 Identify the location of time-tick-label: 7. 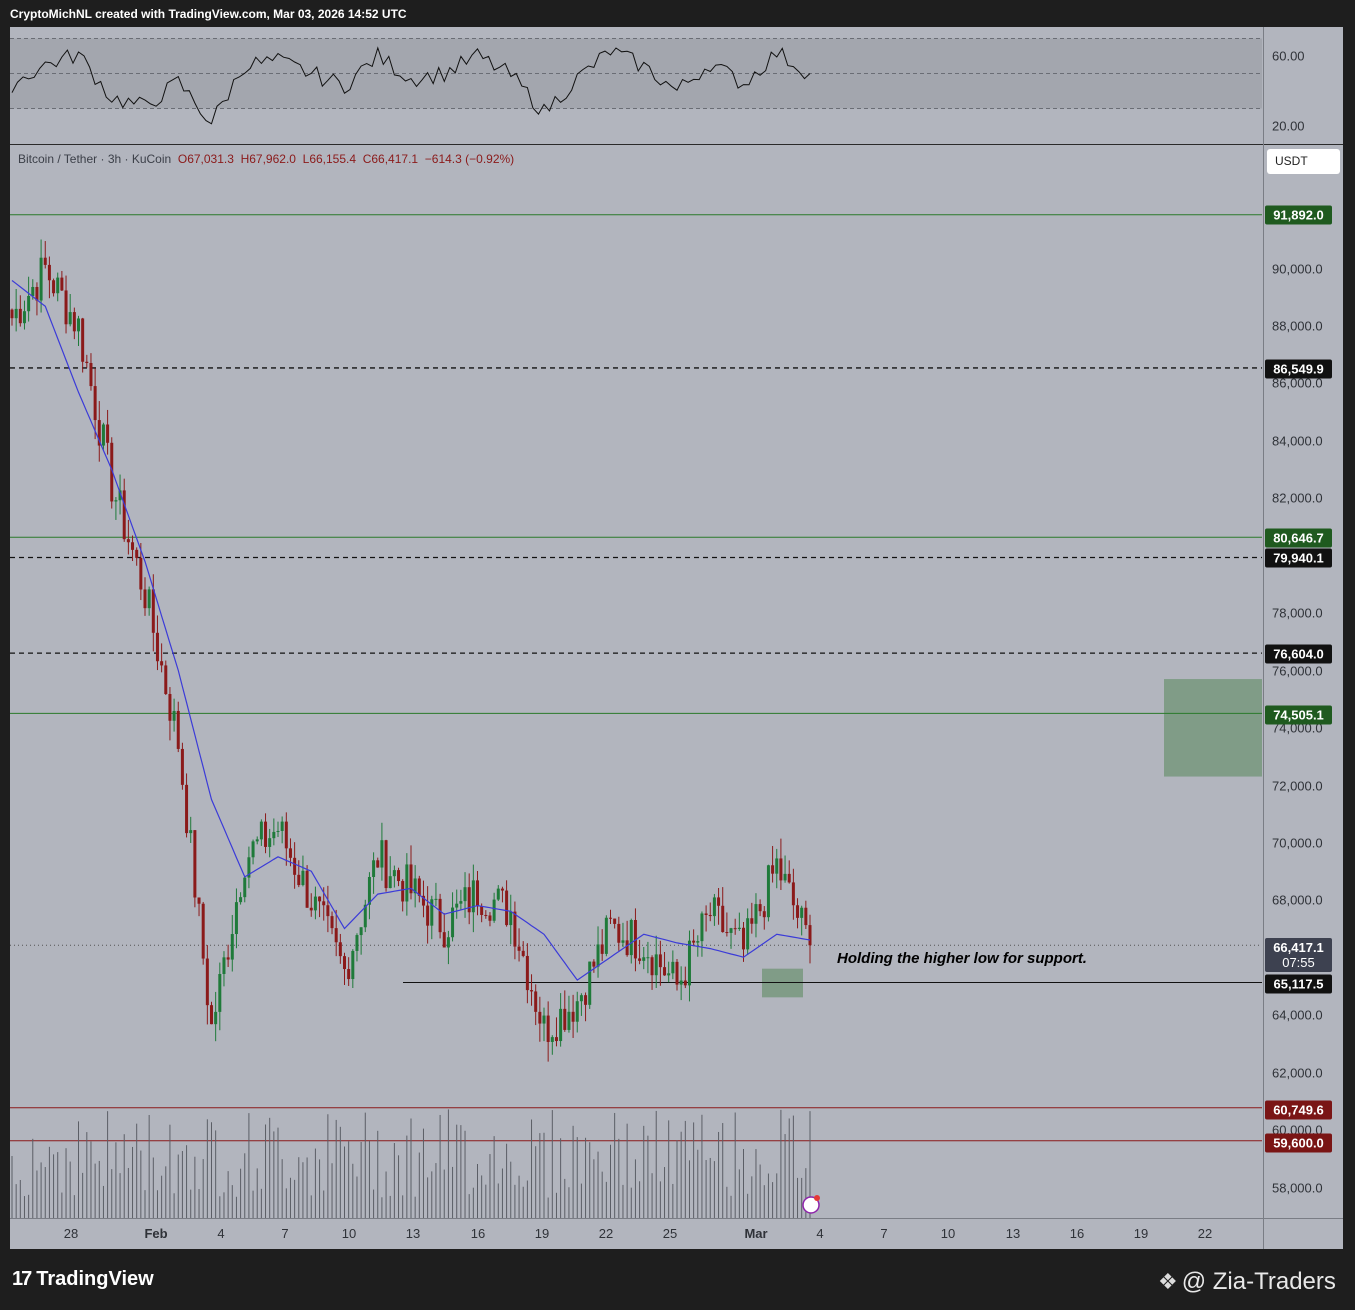
(285, 1233).